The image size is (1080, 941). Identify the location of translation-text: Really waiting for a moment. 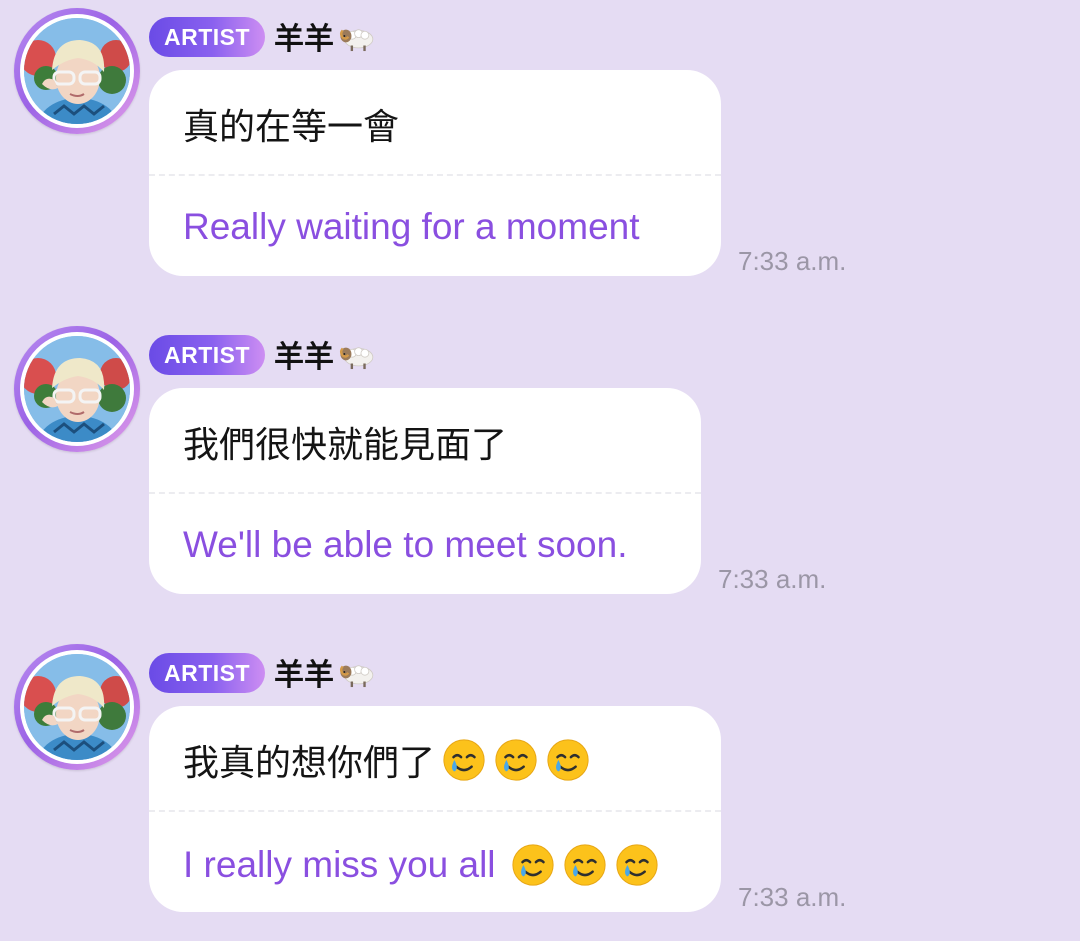
(411, 226).